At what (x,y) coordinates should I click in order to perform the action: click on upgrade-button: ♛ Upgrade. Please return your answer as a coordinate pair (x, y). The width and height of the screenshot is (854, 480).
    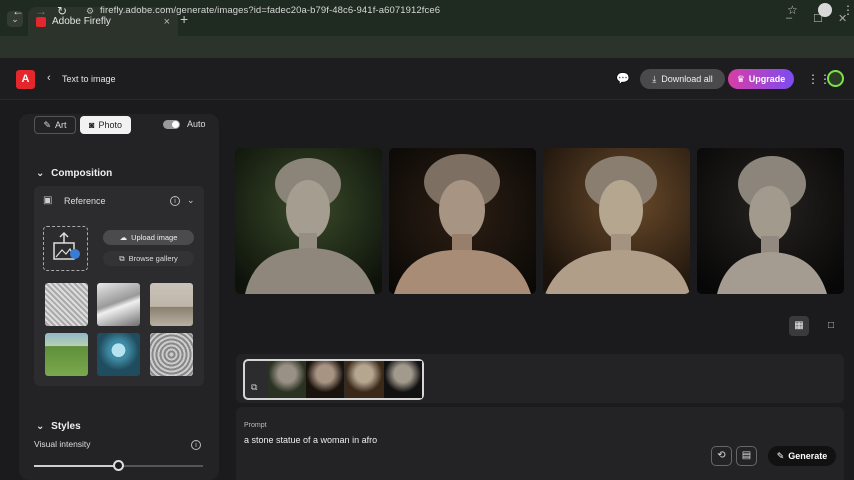
    Looking at the image, I should click on (761, 79).